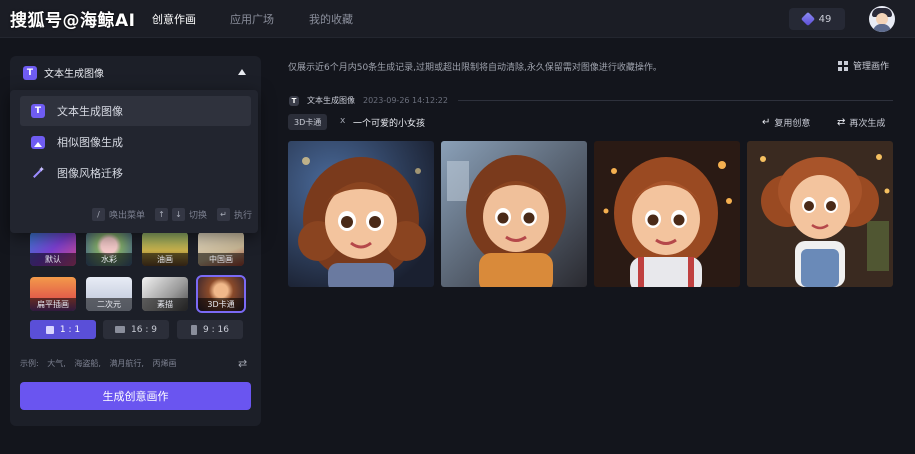 This screenshot has width=915, height=454. What do you see at coordinates (120, 329) in the screenshot?
I see `landscape-icon` at bounding box center [120, 329].